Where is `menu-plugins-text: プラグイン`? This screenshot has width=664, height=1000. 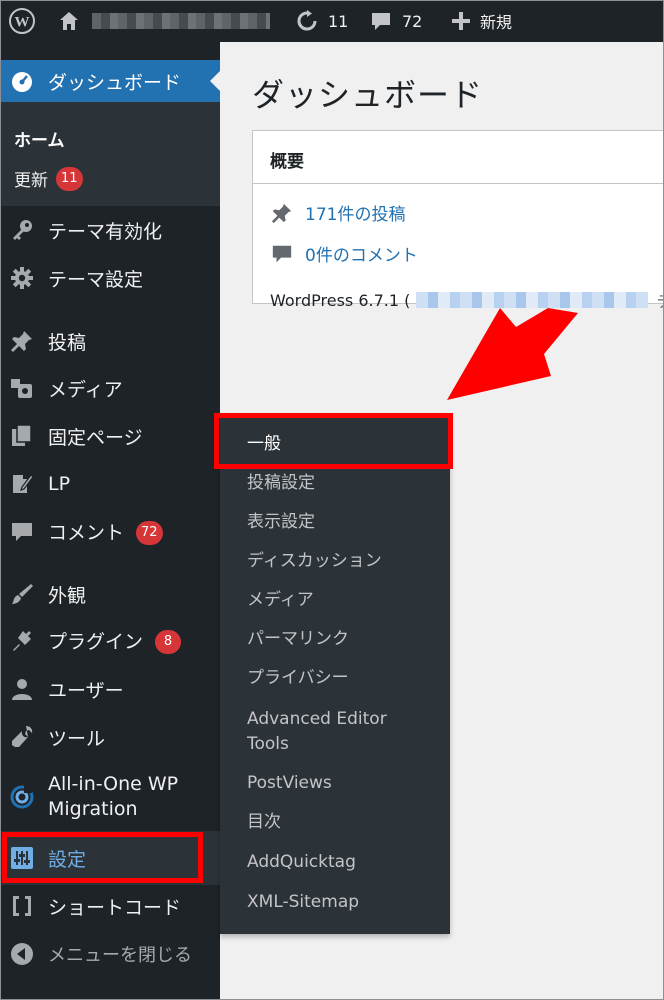
menu-plugins-text: プラグイン is located at coordinates (96, 642).